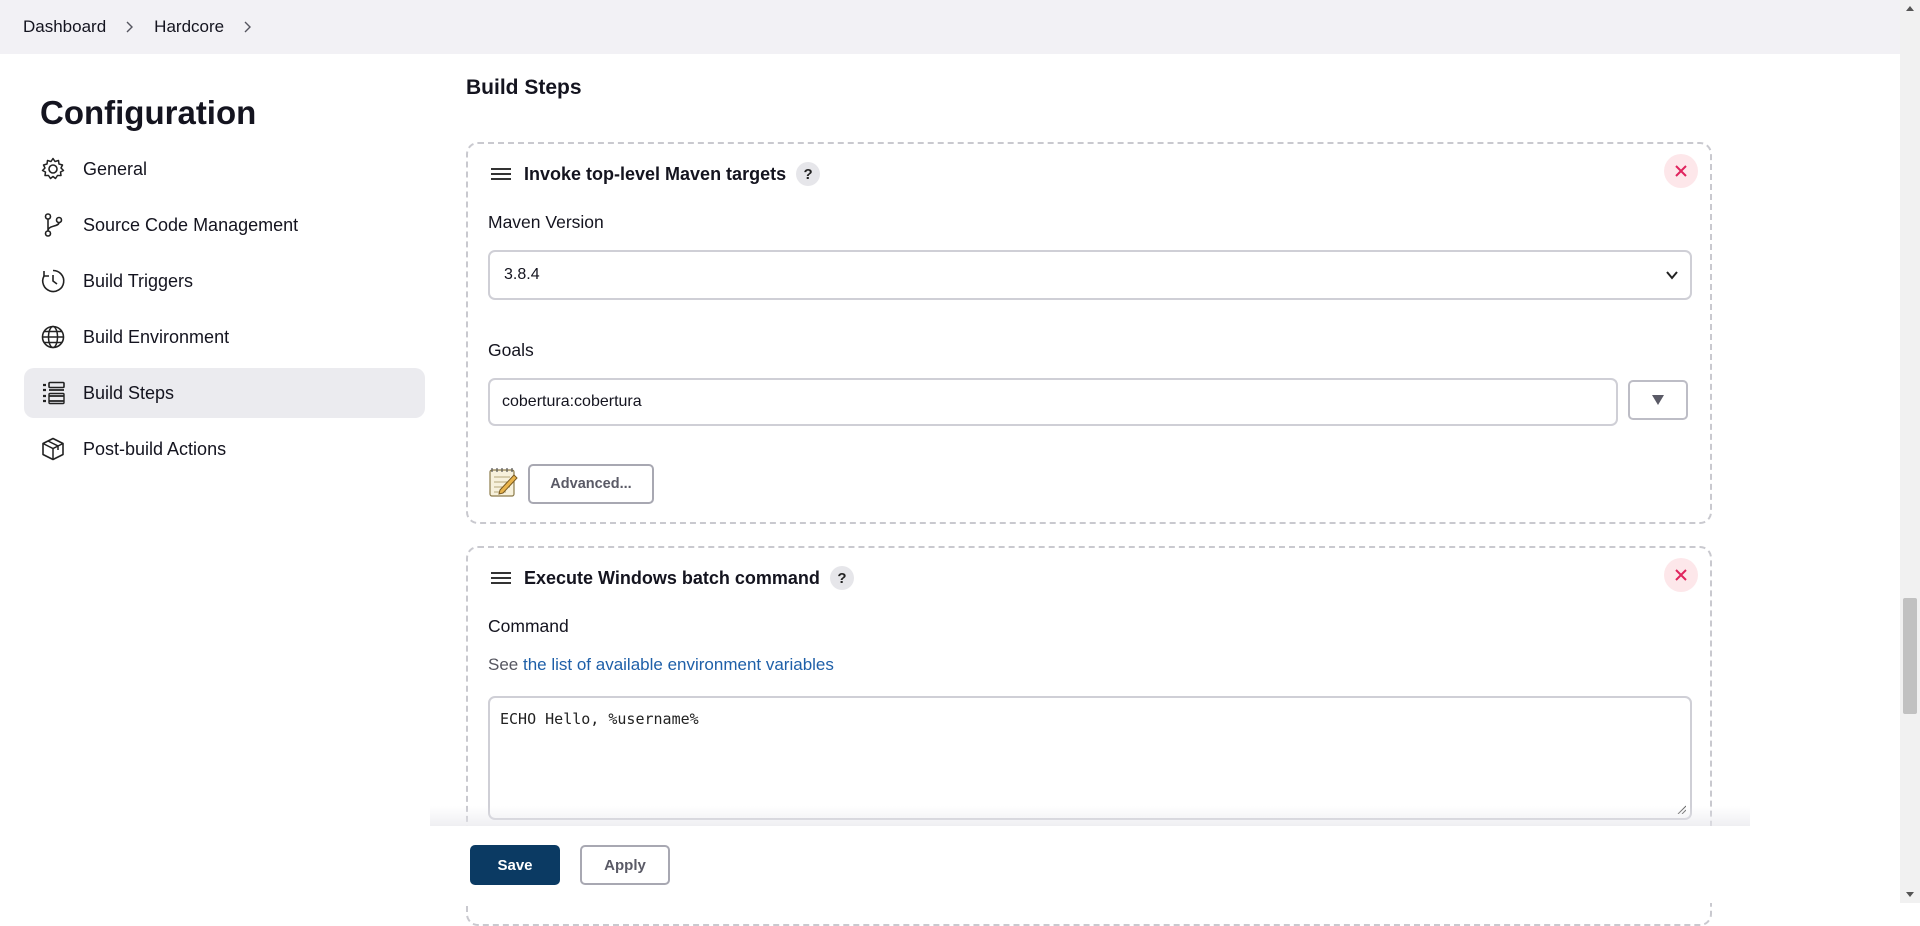  What do you see at coordinates (148, 112) in the screenshot?
I see `page-title: Configuration` at bounding box center [148, 112].